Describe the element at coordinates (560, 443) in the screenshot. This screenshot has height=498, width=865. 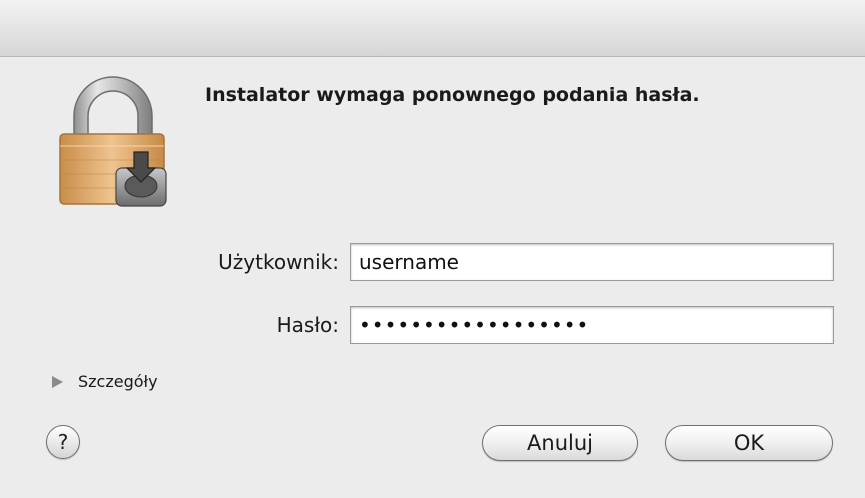
I see `cancel-button: Anuluj` at that location.